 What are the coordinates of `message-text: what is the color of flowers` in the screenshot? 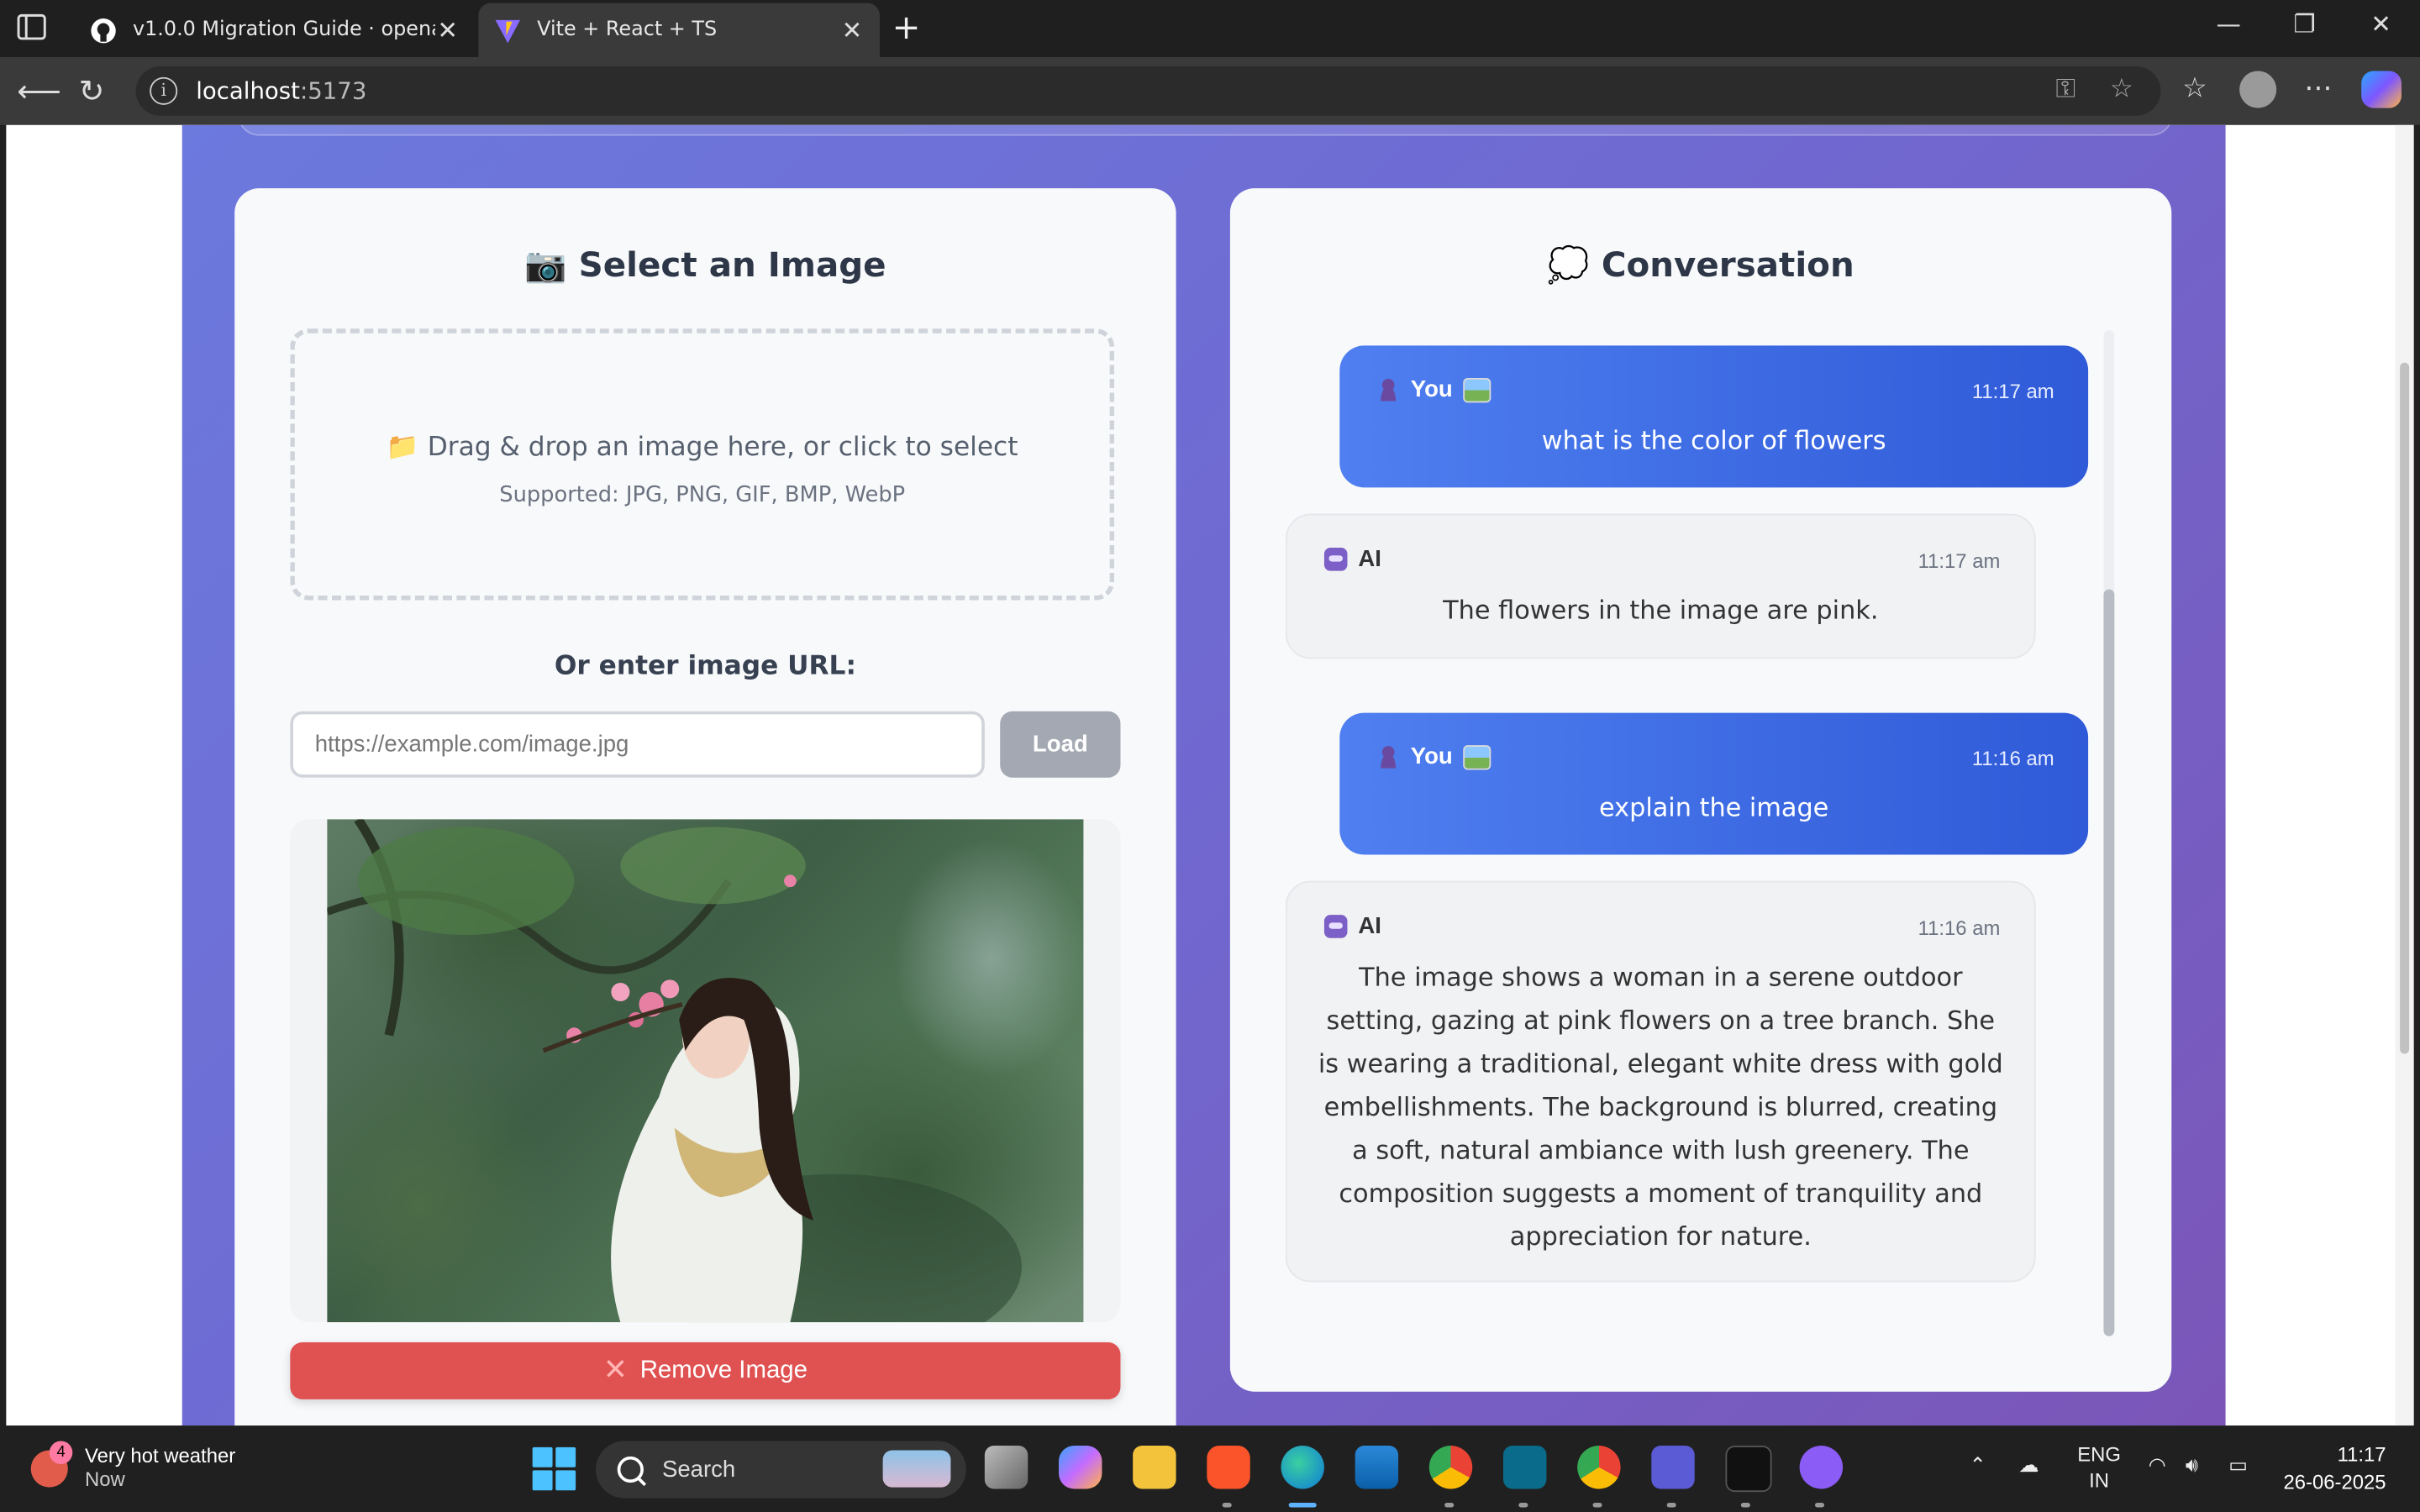 It's located at (1713, 440).